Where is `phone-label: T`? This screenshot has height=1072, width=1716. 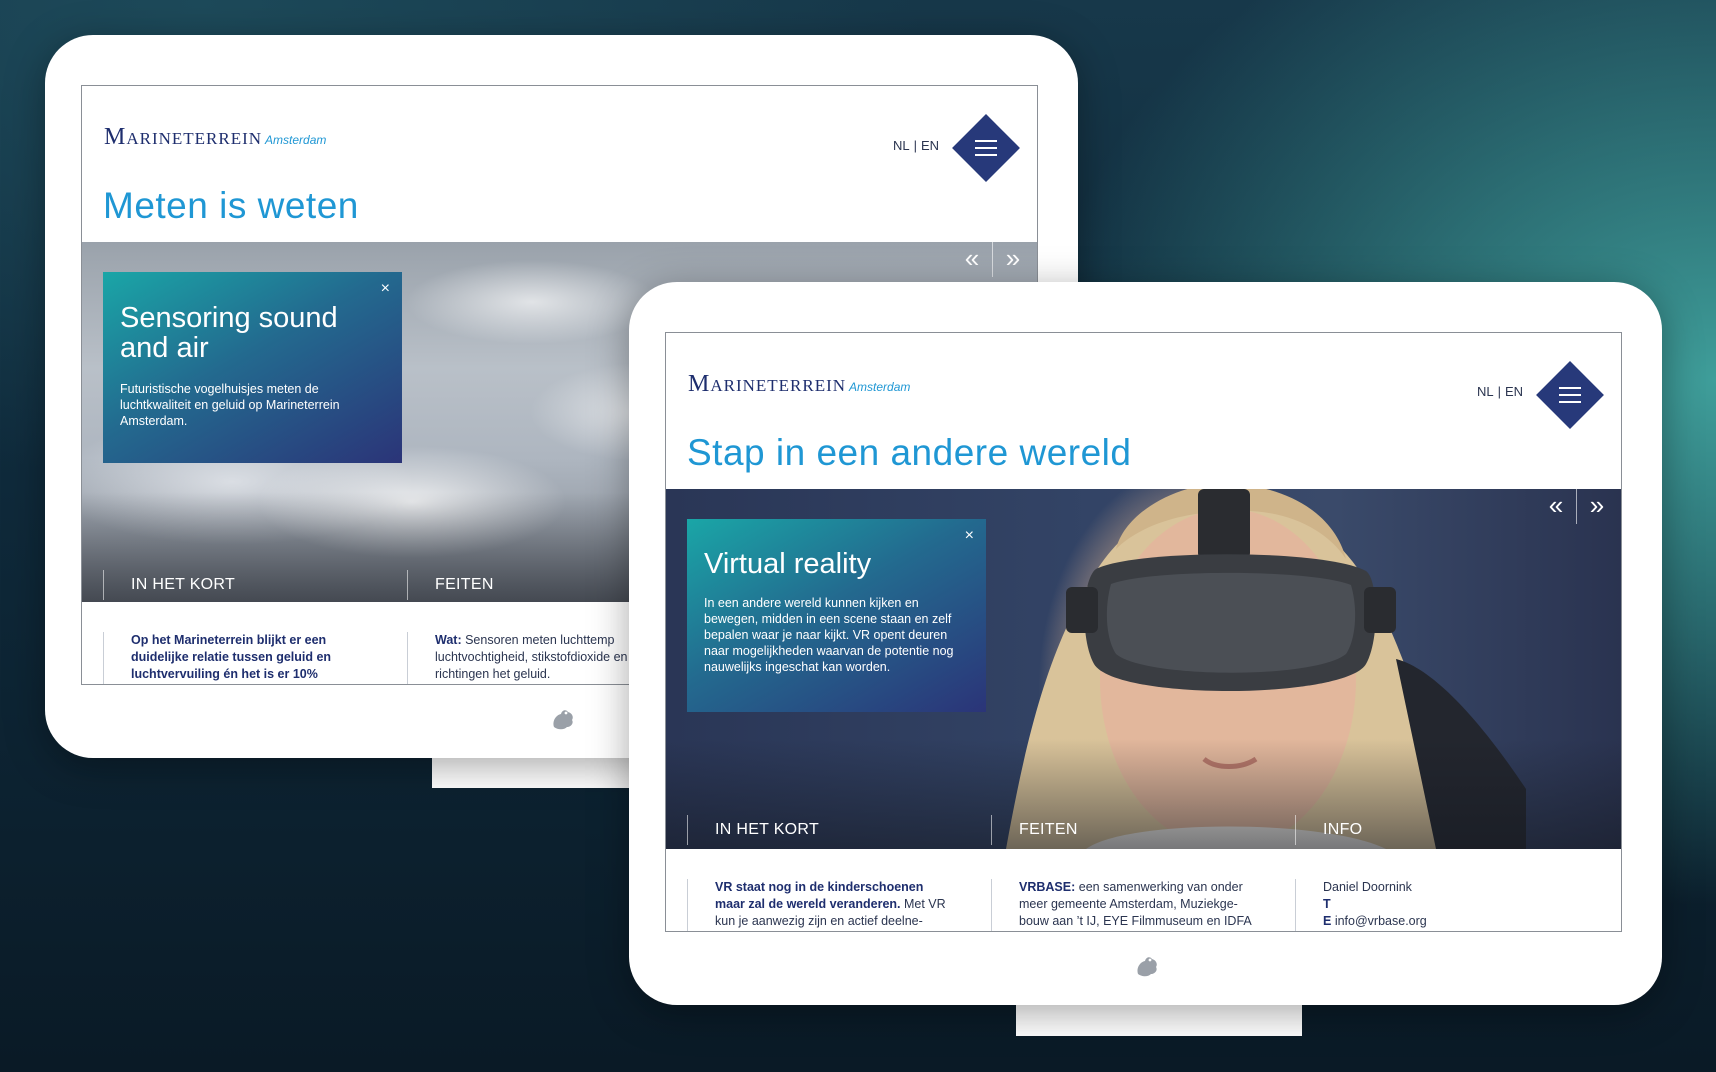
phone-label: T is located at coordinates (1327, 904).